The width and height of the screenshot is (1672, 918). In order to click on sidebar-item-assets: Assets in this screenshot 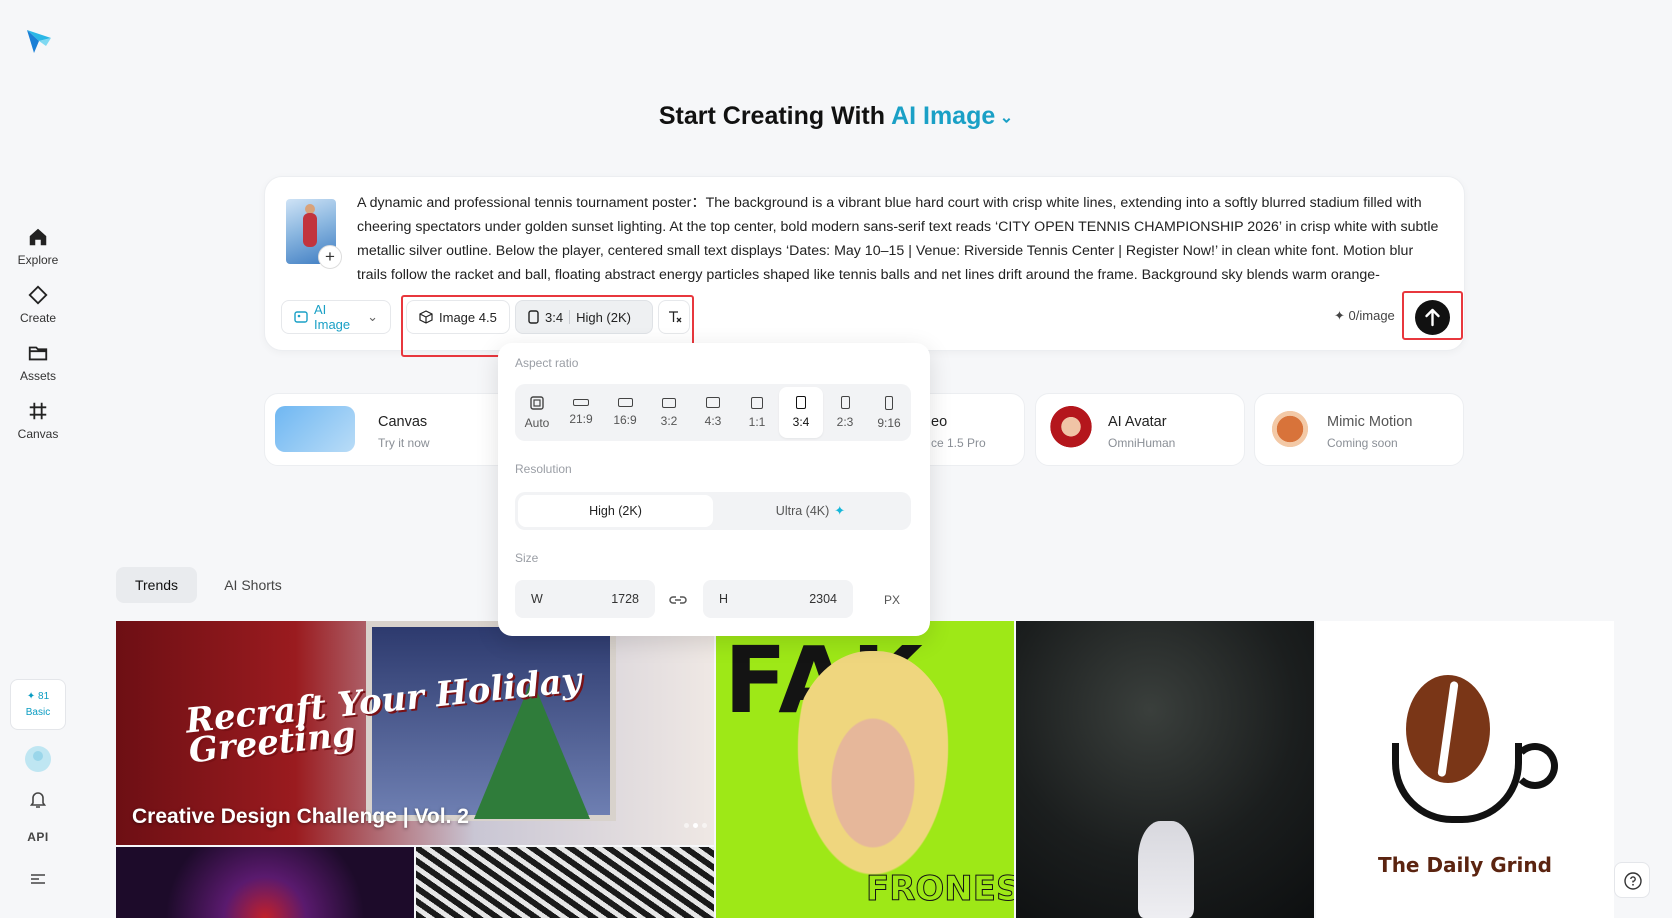, I will do `click(38, 362)`.